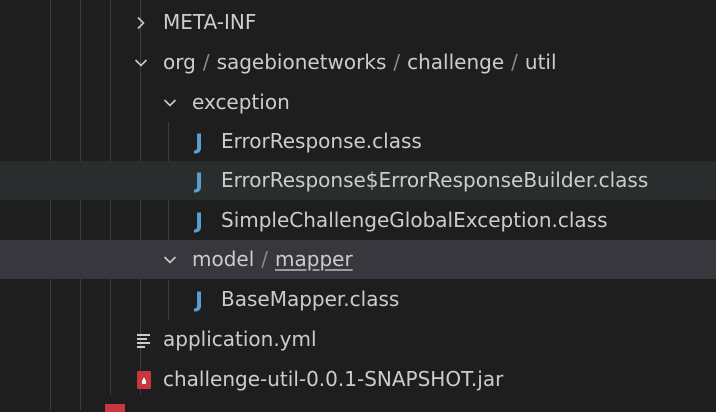 The image size is (716, 412). Describe the element at coordinates (223, 259) in the screenshot. I see `path-segment: model` at that location.